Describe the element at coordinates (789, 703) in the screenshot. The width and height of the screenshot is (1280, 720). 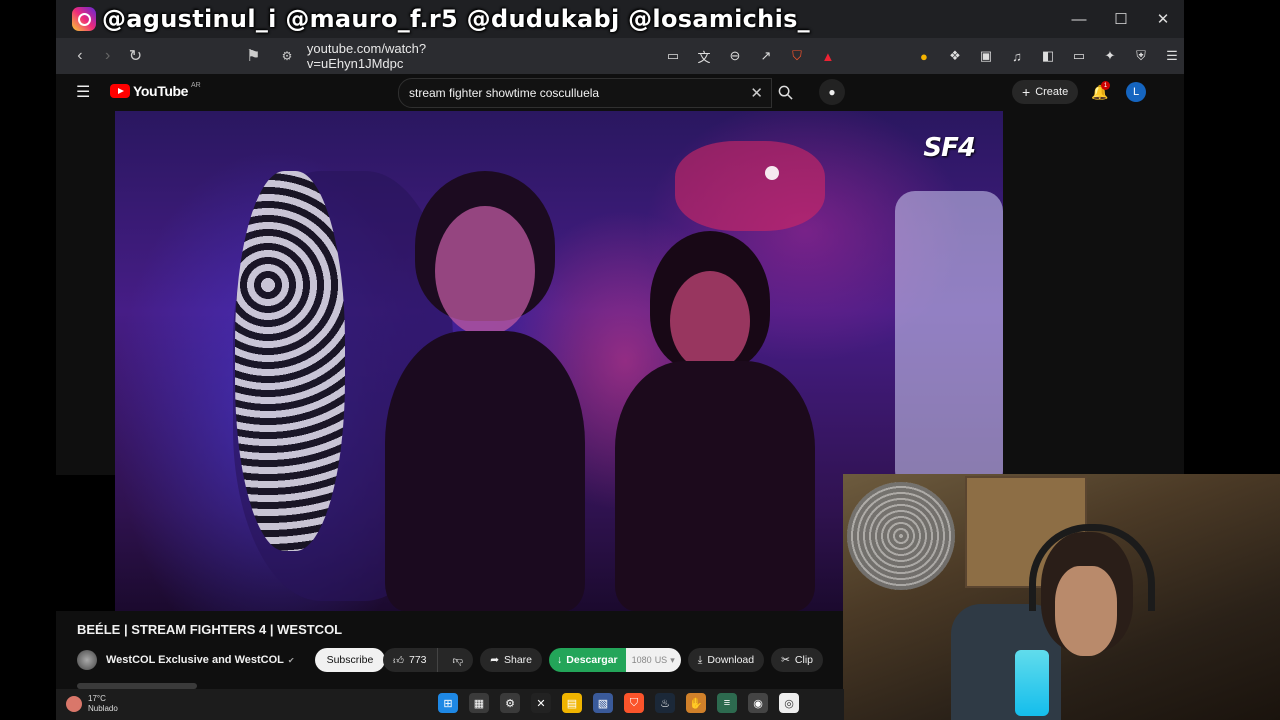
I see `chrome-icon: ◎` at that location.